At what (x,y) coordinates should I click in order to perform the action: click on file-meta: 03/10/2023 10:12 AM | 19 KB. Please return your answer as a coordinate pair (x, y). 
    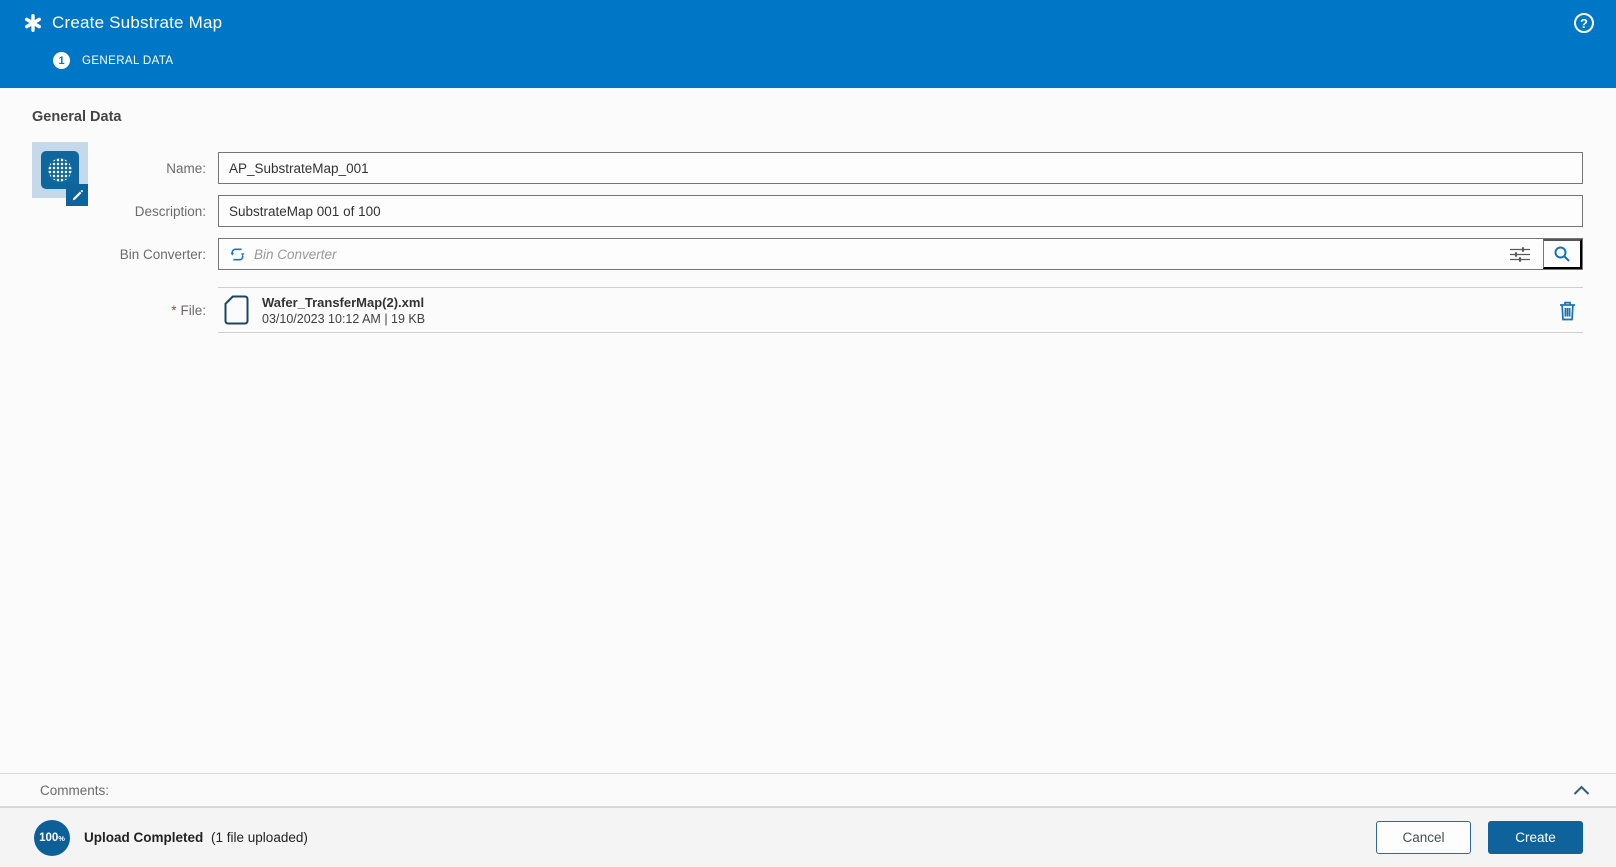
    Looking at the image, I should click on (344, 318).